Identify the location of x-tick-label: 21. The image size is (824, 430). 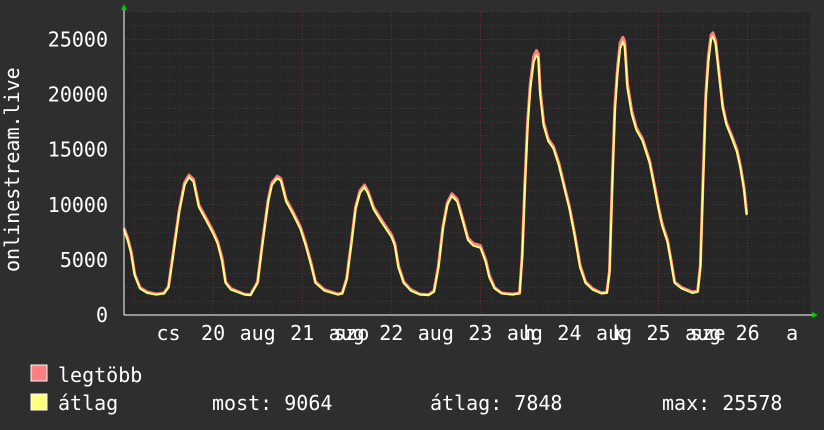
(302, 333).